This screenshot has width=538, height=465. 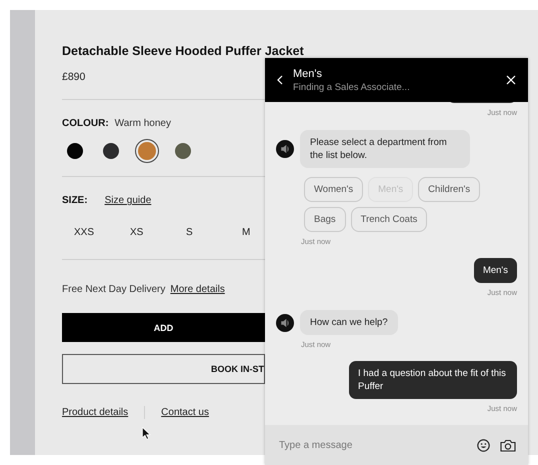 What do you see at coordinates (325, 219) in the screenshot?
I see `department-option: Bags` at bounding box center [325, 219].